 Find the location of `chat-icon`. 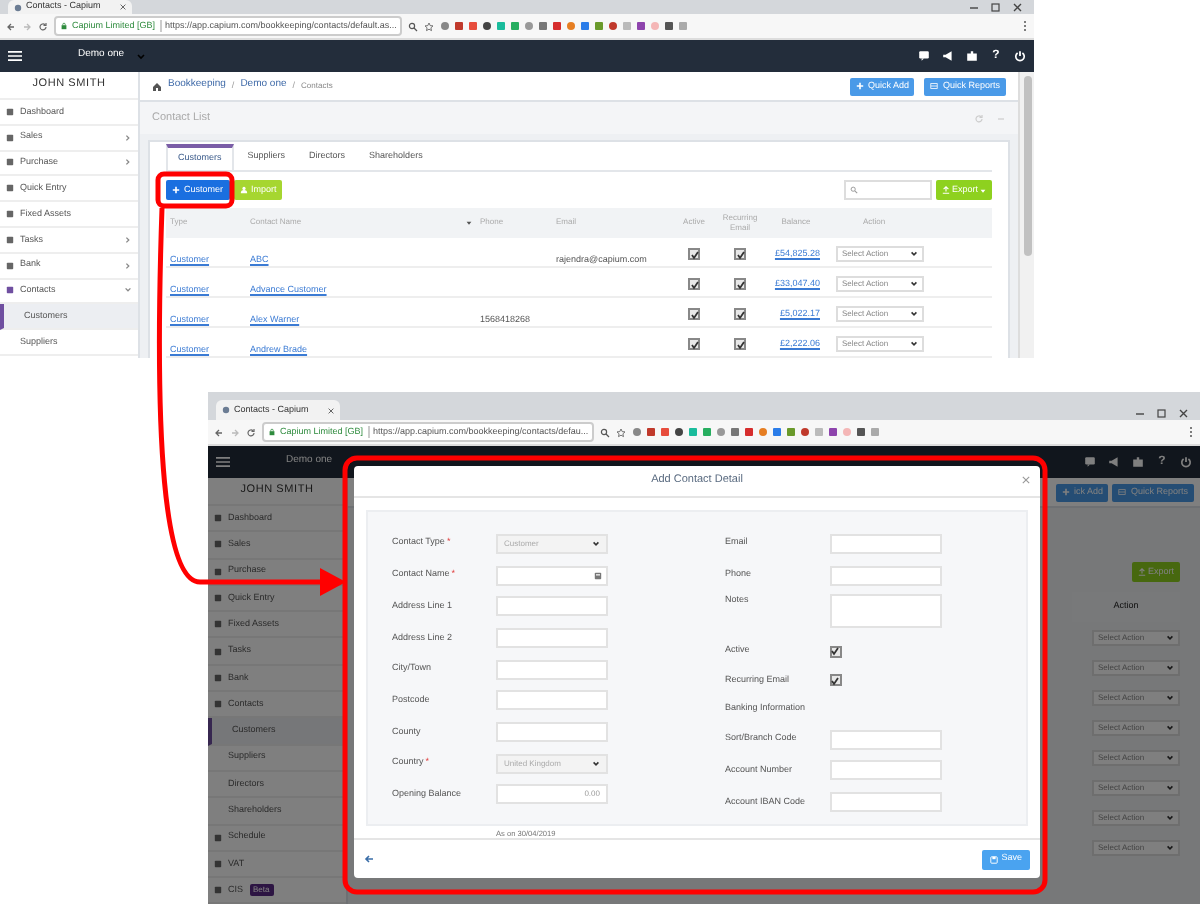

chat-icon is located at coordinates (924, 56).